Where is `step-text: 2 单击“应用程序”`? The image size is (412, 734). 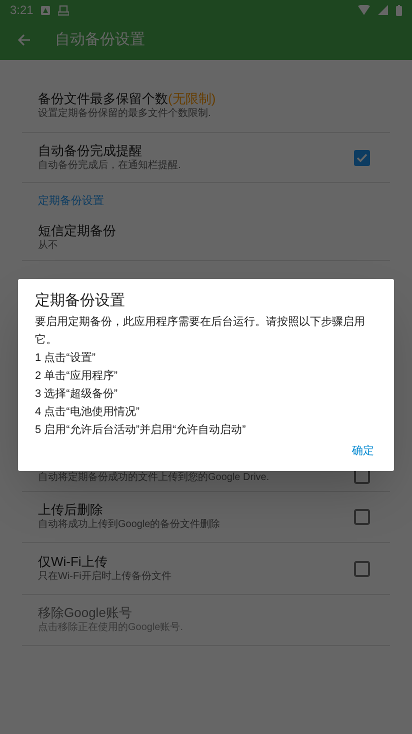 step-text: 2 单击“应用程序” is located at coordinates (76, 376).